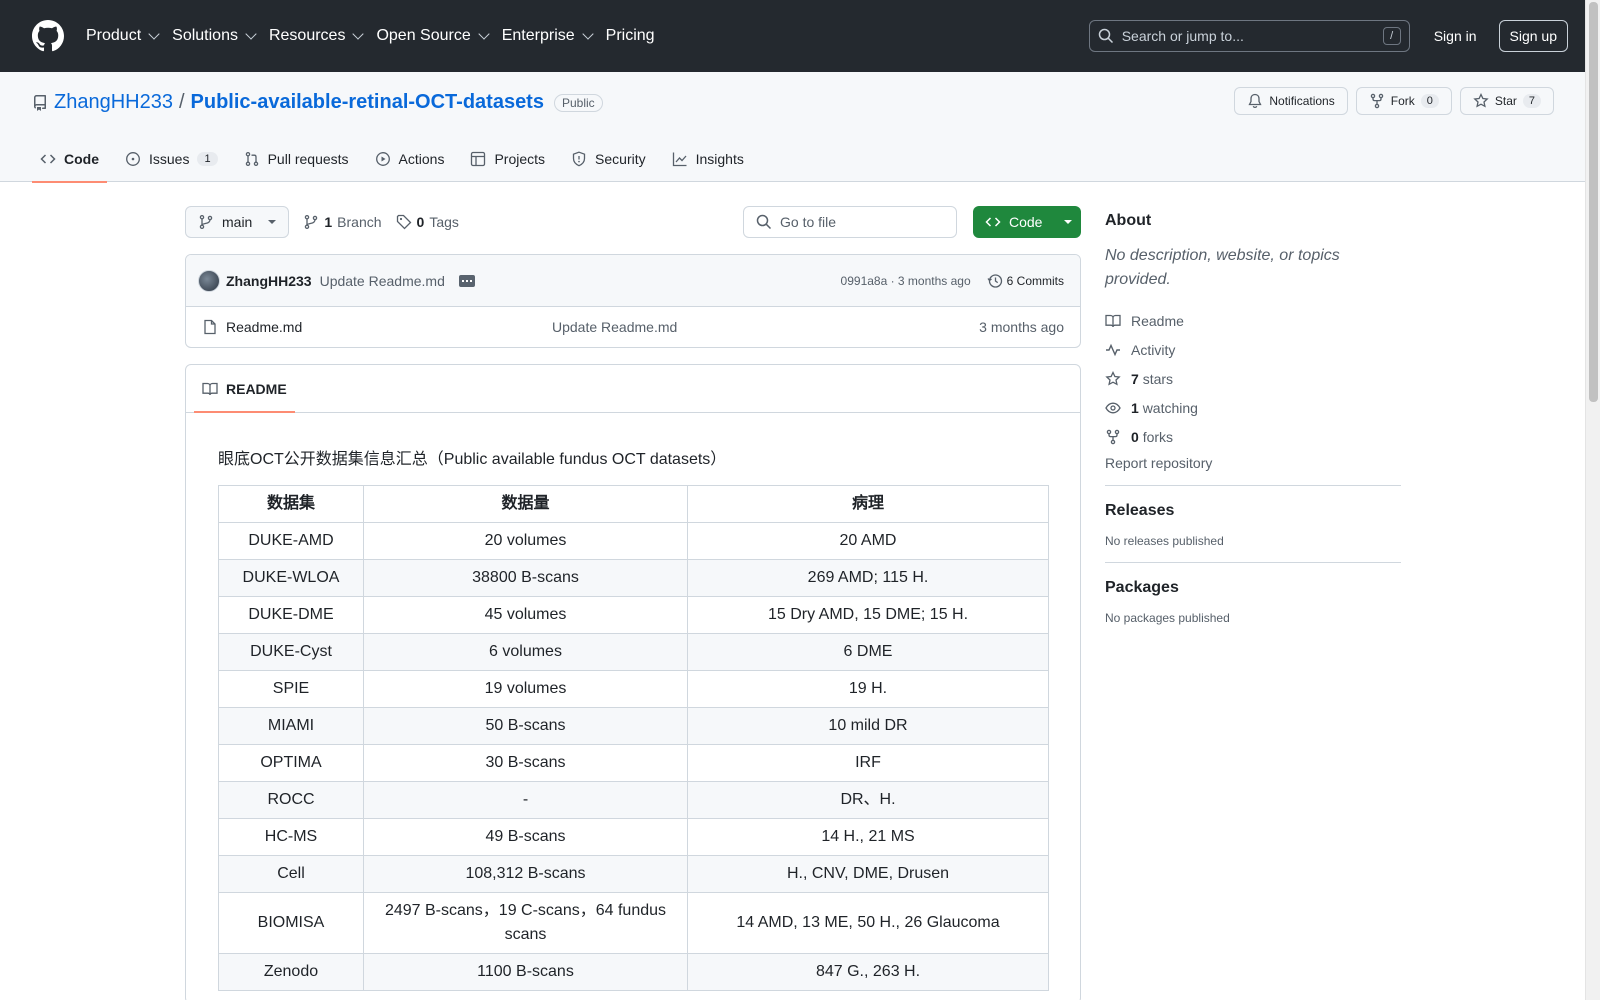 The image size is (1600, 1000). Describe the element at coordinates (296, 159) in the screenshot. I see `tab-pull-requests: Pull requests` at that location.